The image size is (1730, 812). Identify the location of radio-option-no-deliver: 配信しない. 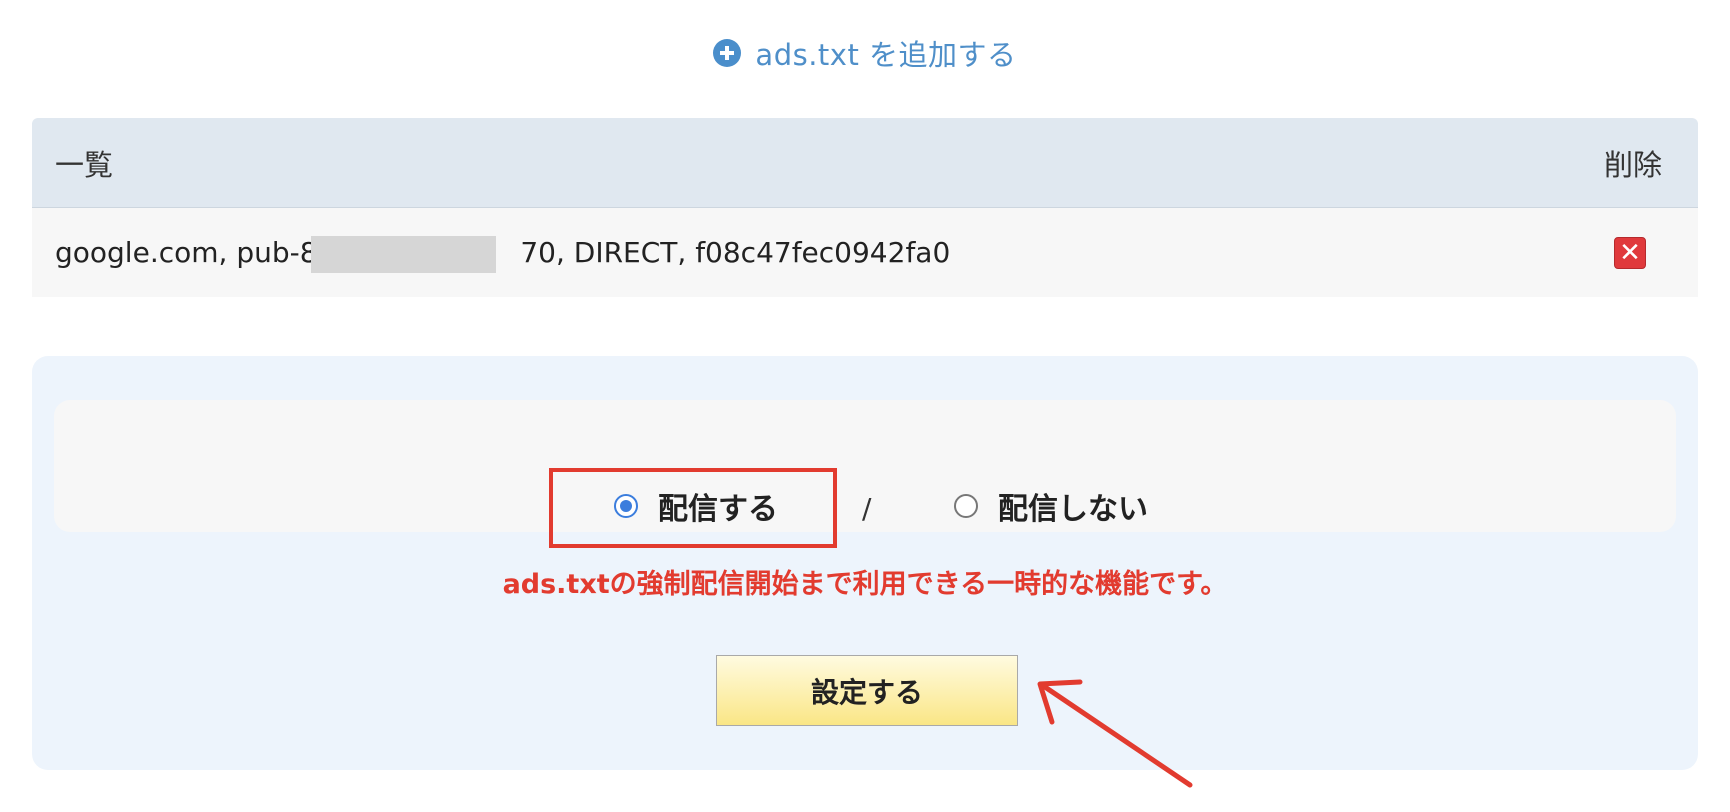
(1051, 506).